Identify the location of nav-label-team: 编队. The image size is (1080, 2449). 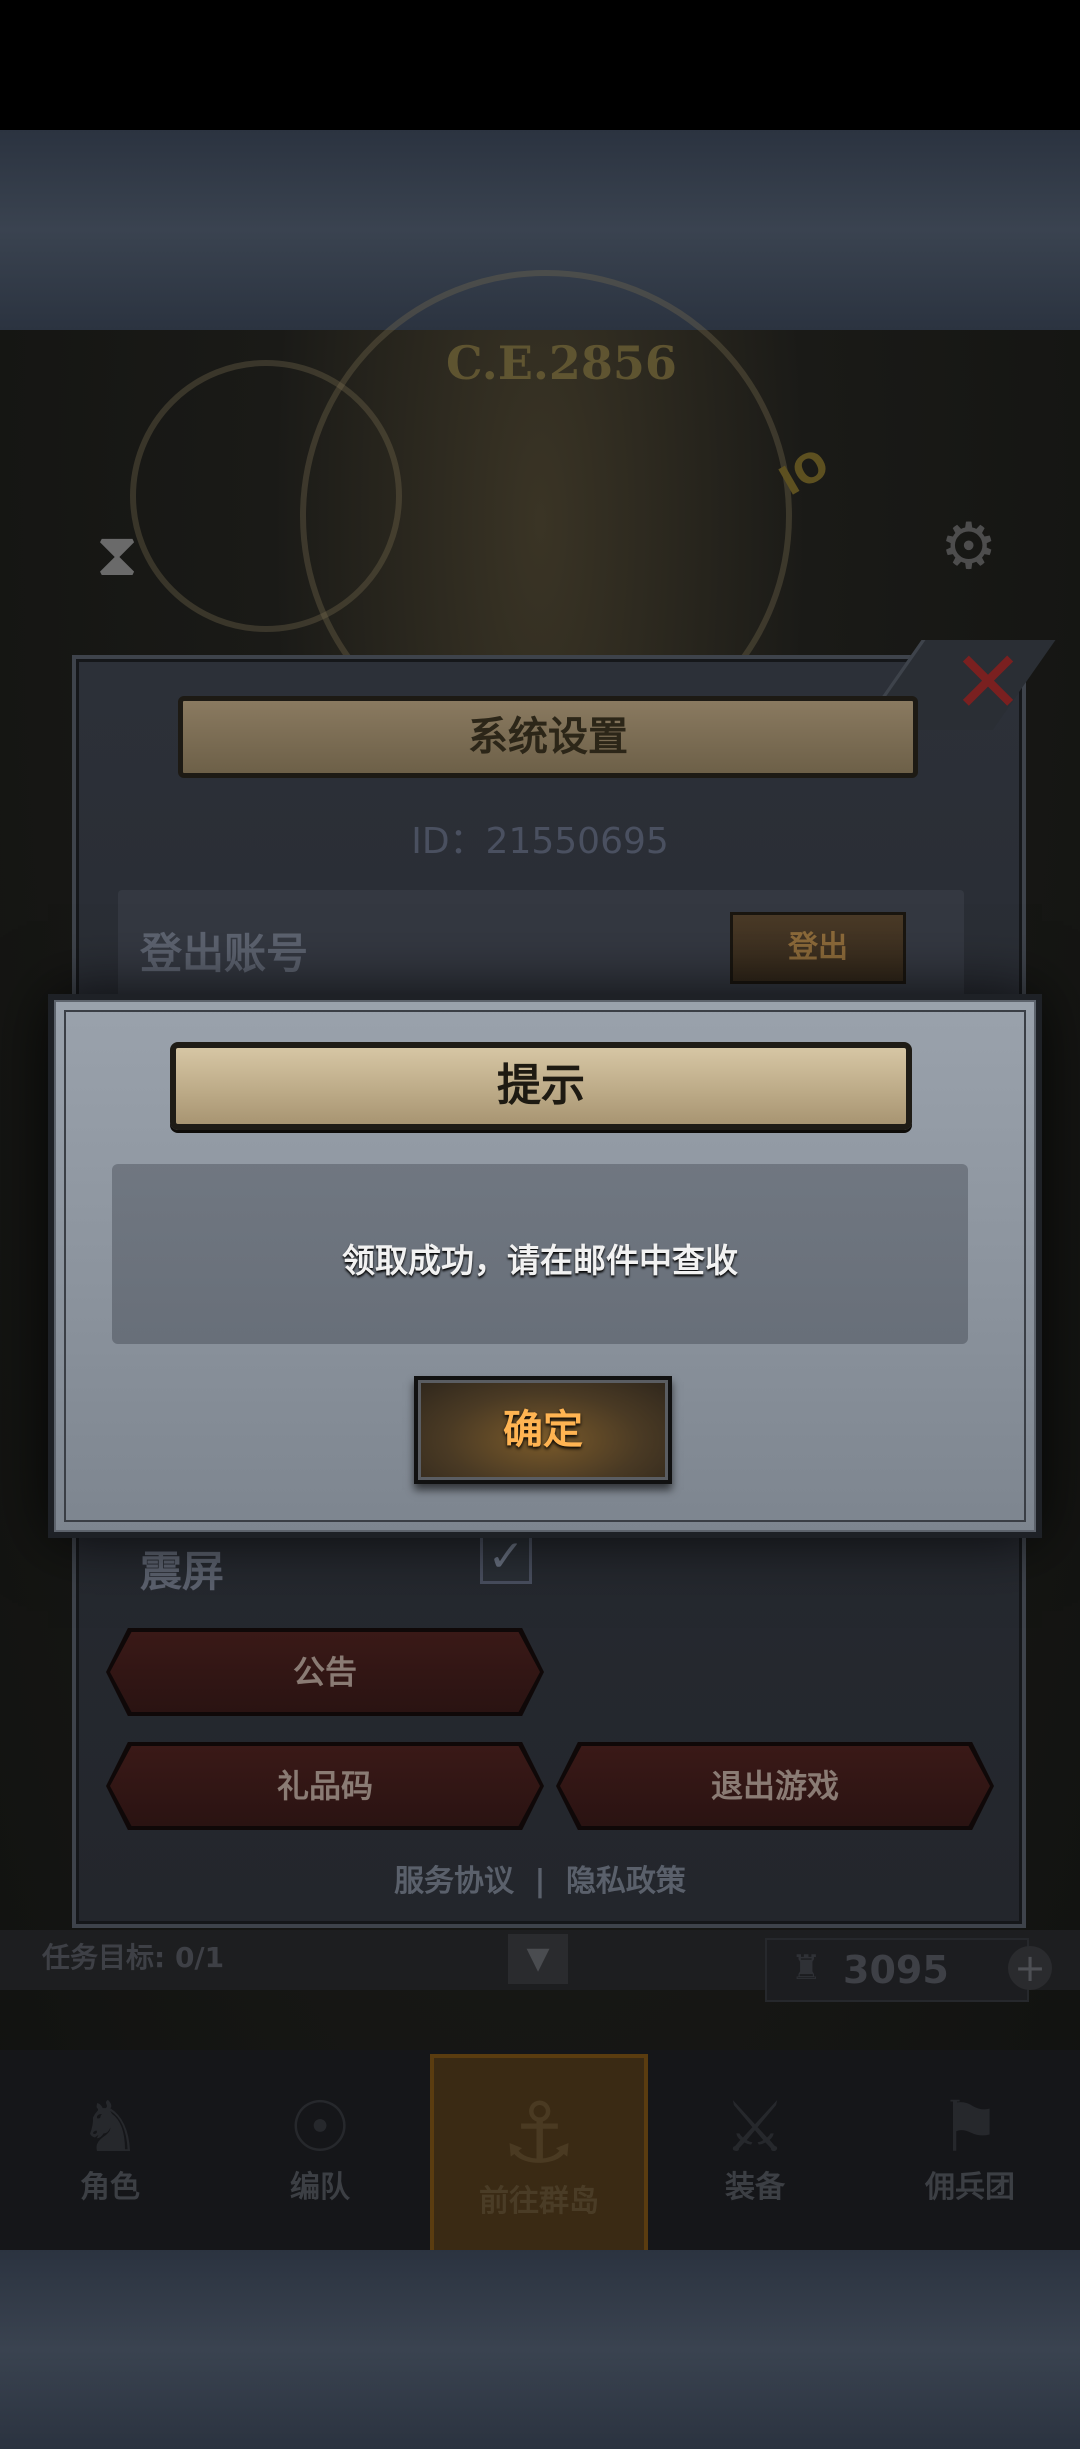
(320, 2187).